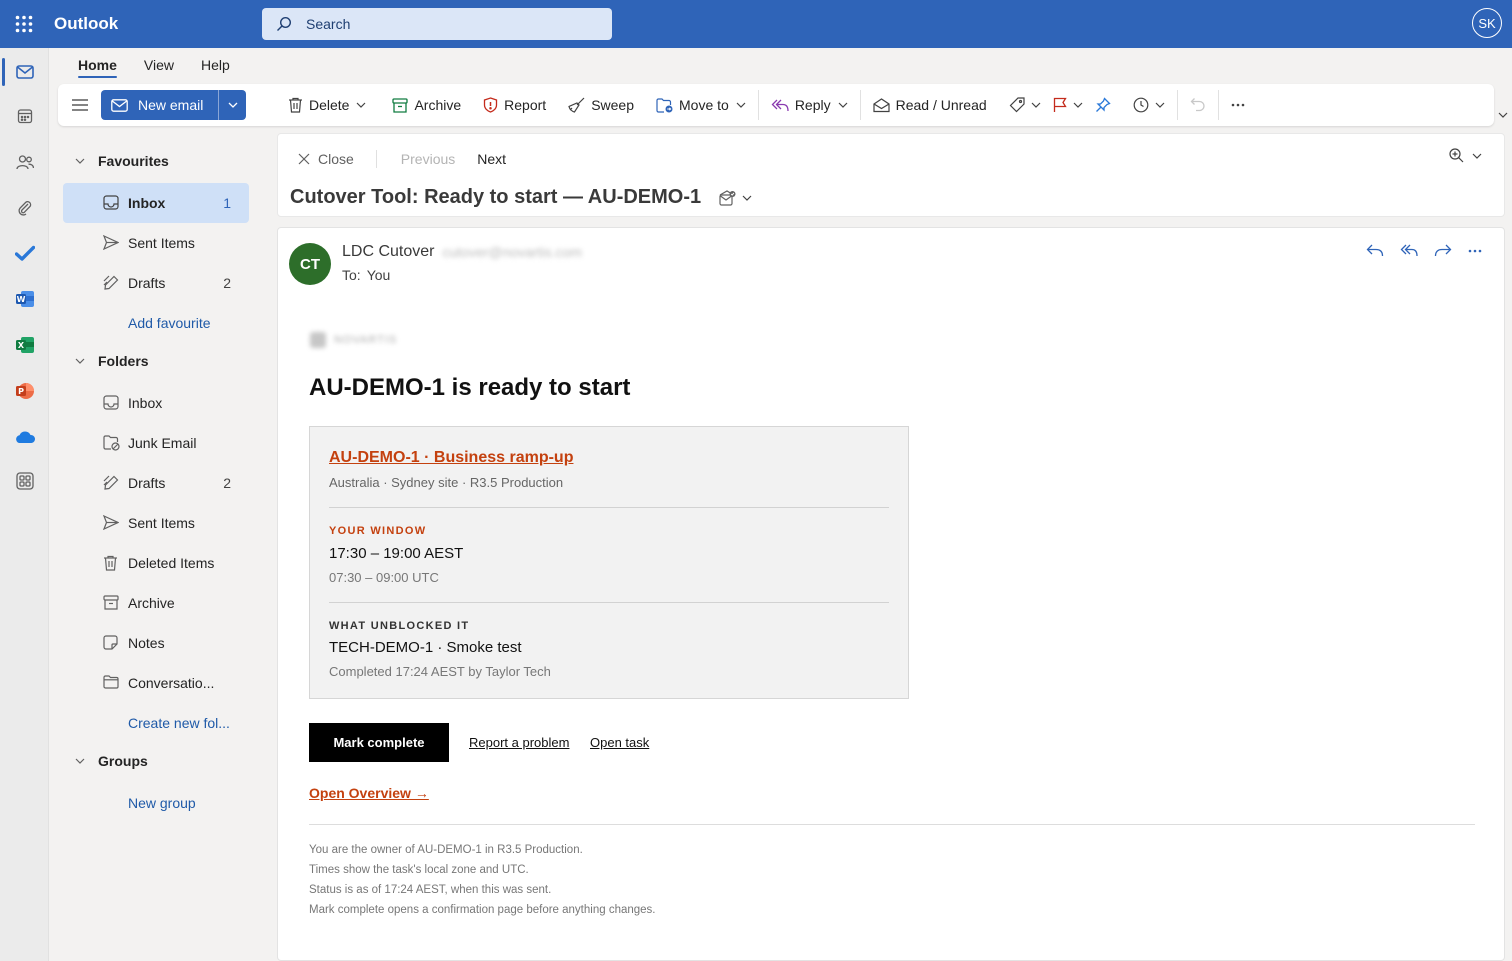 This screenshot has height=961, width=1512. What do you see at coordinates (24, 437) in the screenshot?
I see `onedrive-icon` at bounding box center [24, 437].